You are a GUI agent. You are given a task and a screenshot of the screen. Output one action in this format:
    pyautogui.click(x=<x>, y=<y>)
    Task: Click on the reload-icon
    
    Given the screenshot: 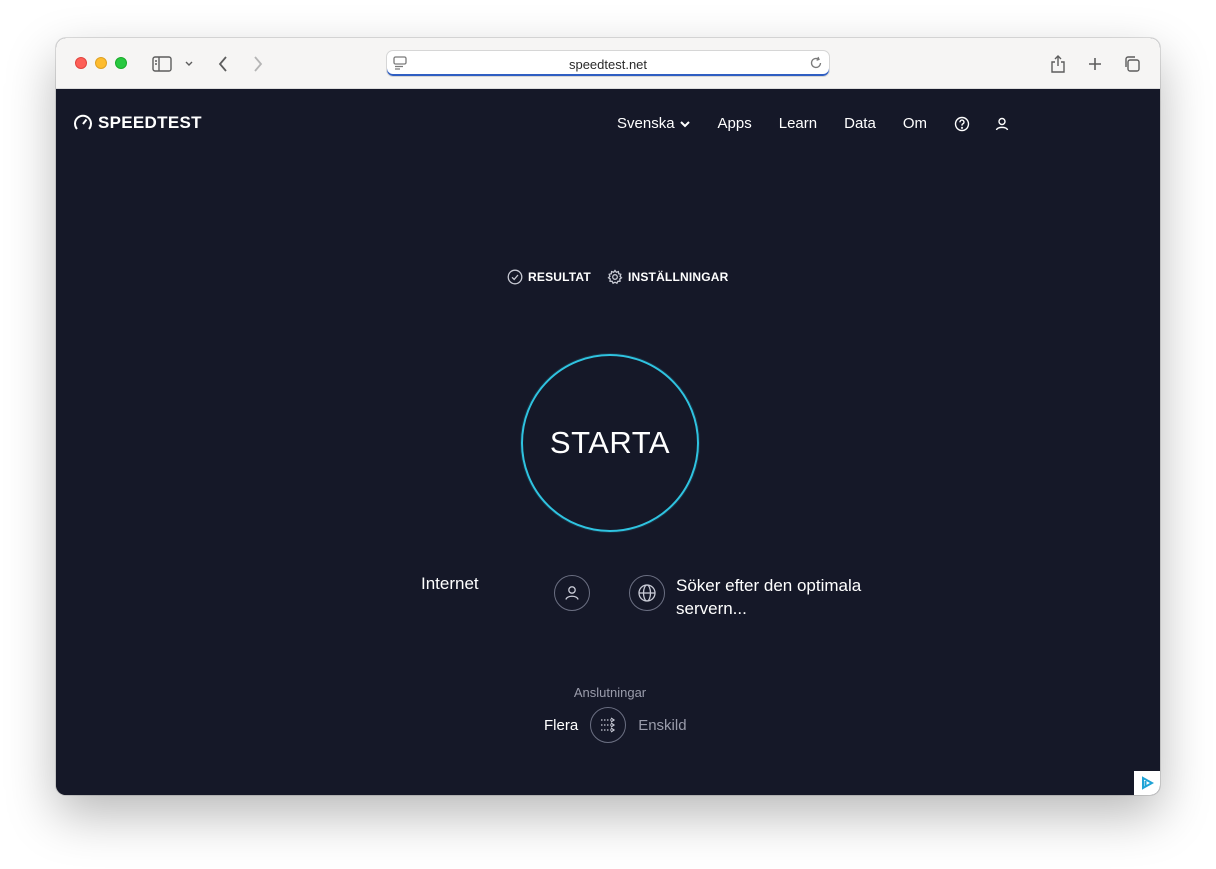 What is the action you would take?
    pyautogui.click(x=816, y=65)
    